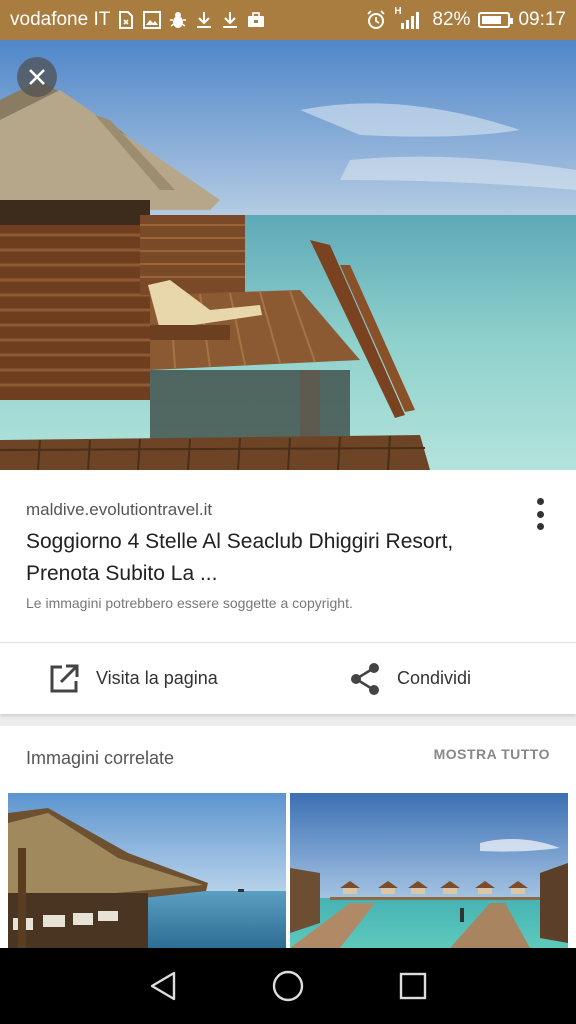 Image resolution: width=576 pixels, height=1024 pixels. Describe the element at coordinates (126, 20) in the screenshot. I see `sim-icon` at that location.